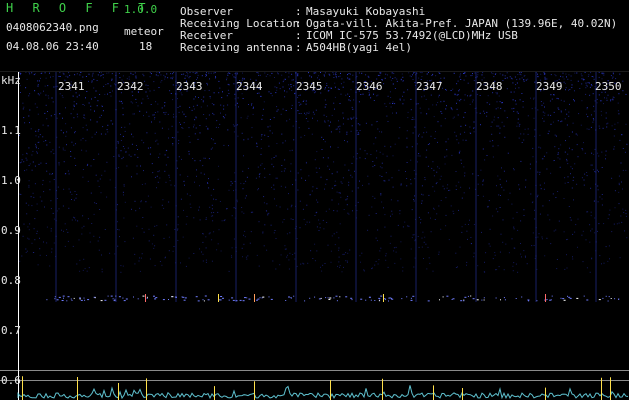 The image size is (629, 400). What do you see at coordinates (146, 46) in the screenshot?
I see `meteor-count: 18` at bounding box center [146, 46].